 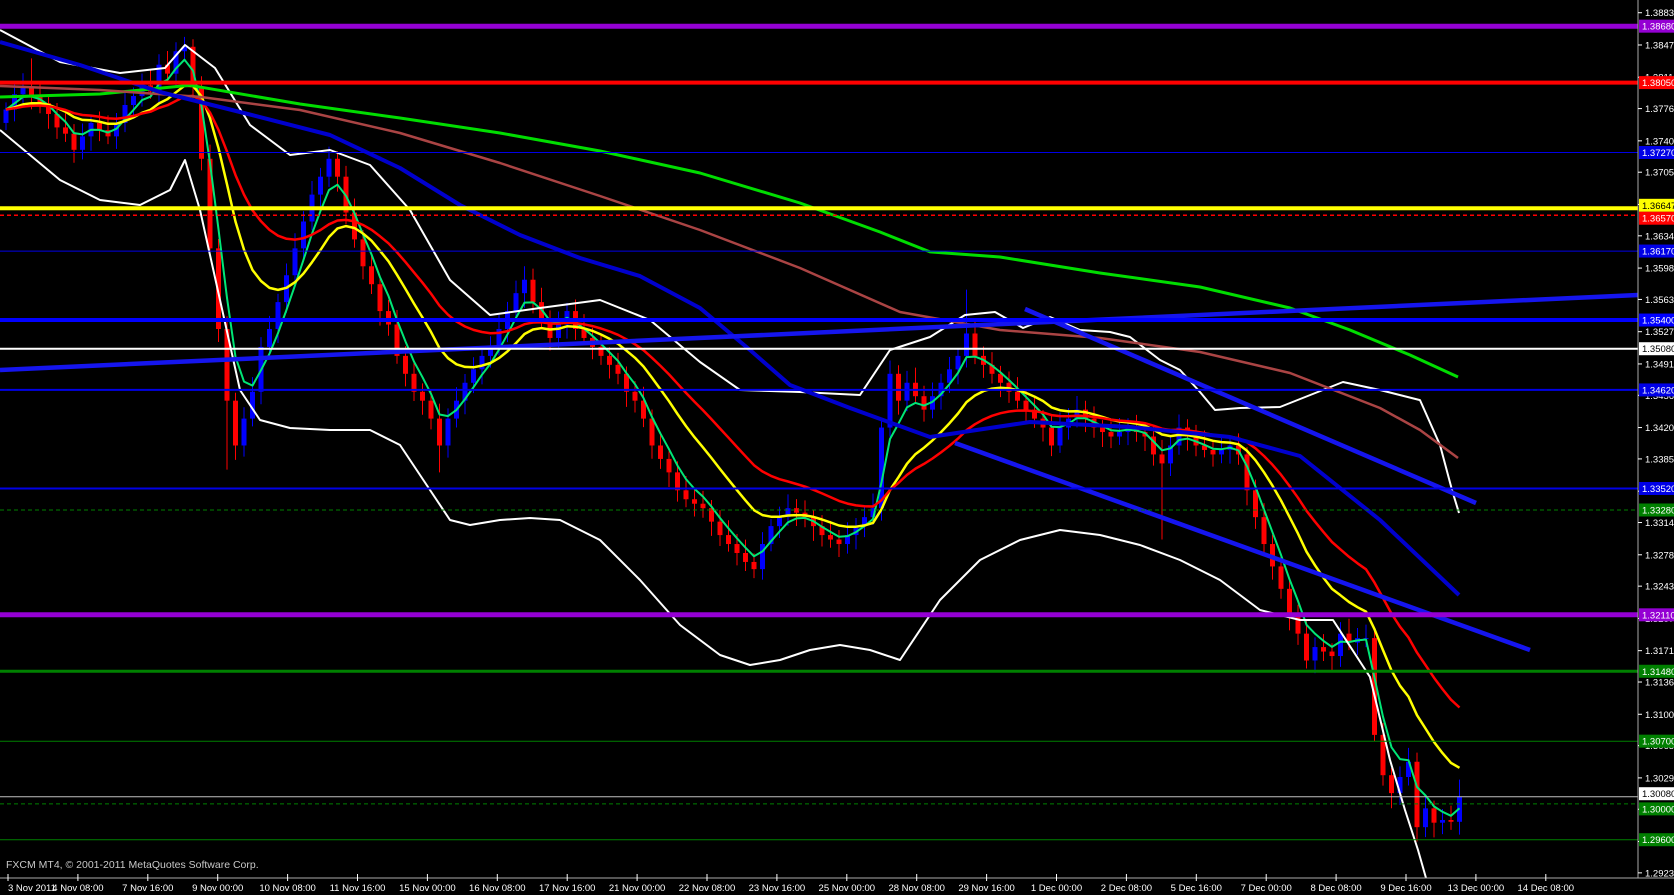 What do you see at coordinates (1658, 510) in the screenshot?
I see `svg-text: 1.33280` at bounding box center [1658, 510].